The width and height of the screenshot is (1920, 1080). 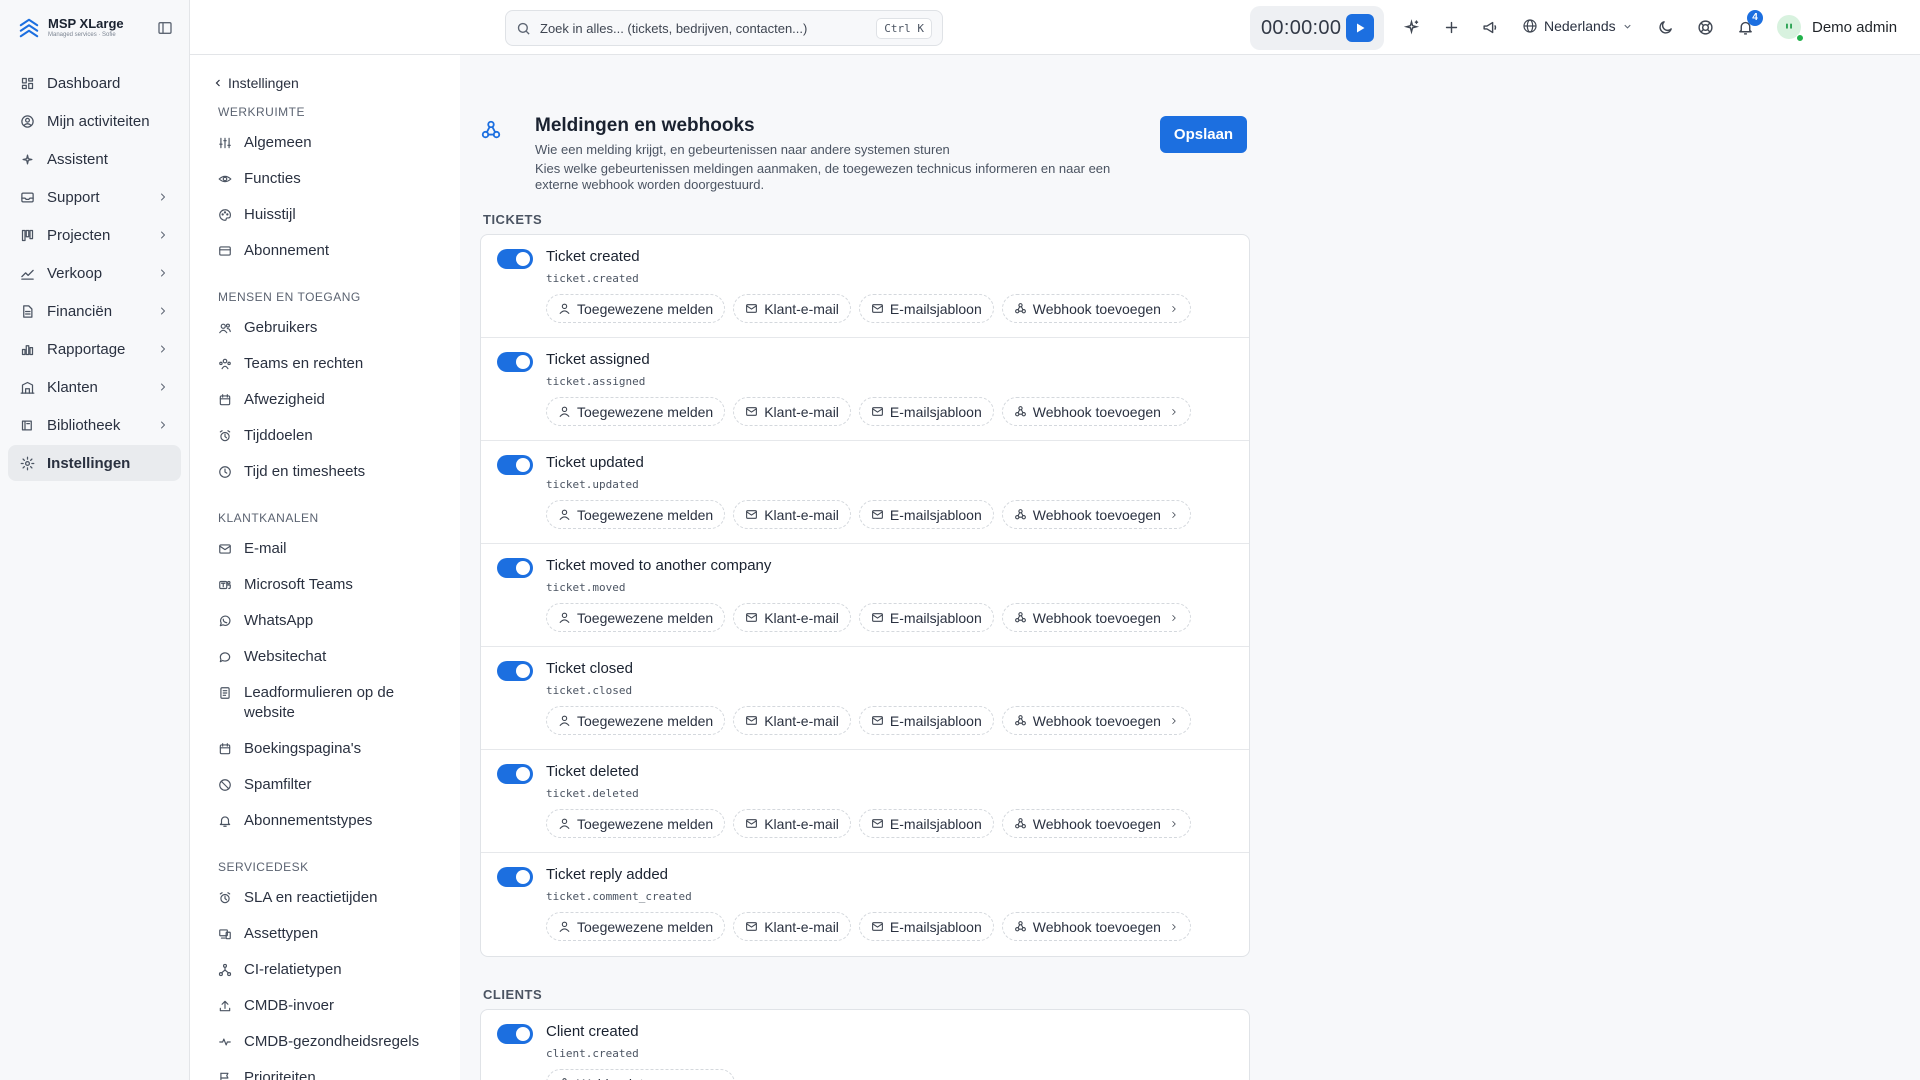 I want to click on sidebar-collapse-icon, so click(x=165, y=28).